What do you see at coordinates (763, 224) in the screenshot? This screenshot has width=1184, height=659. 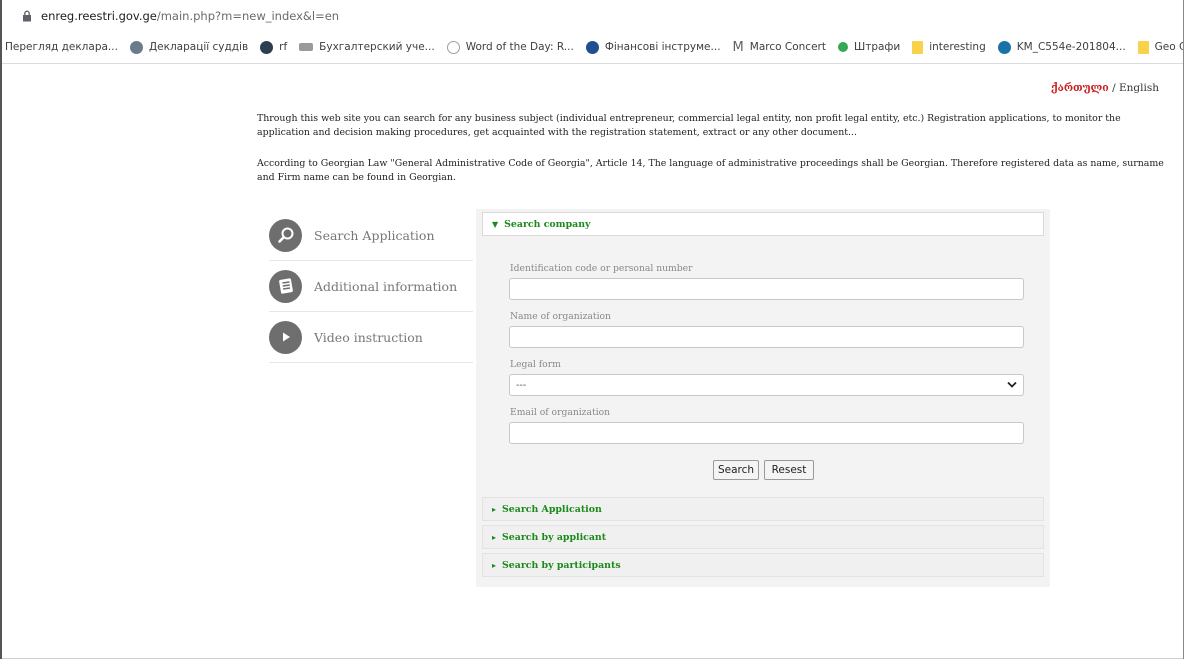 I see `accordion-search-company: ▼ Search company` at bounding box center [763, 224].